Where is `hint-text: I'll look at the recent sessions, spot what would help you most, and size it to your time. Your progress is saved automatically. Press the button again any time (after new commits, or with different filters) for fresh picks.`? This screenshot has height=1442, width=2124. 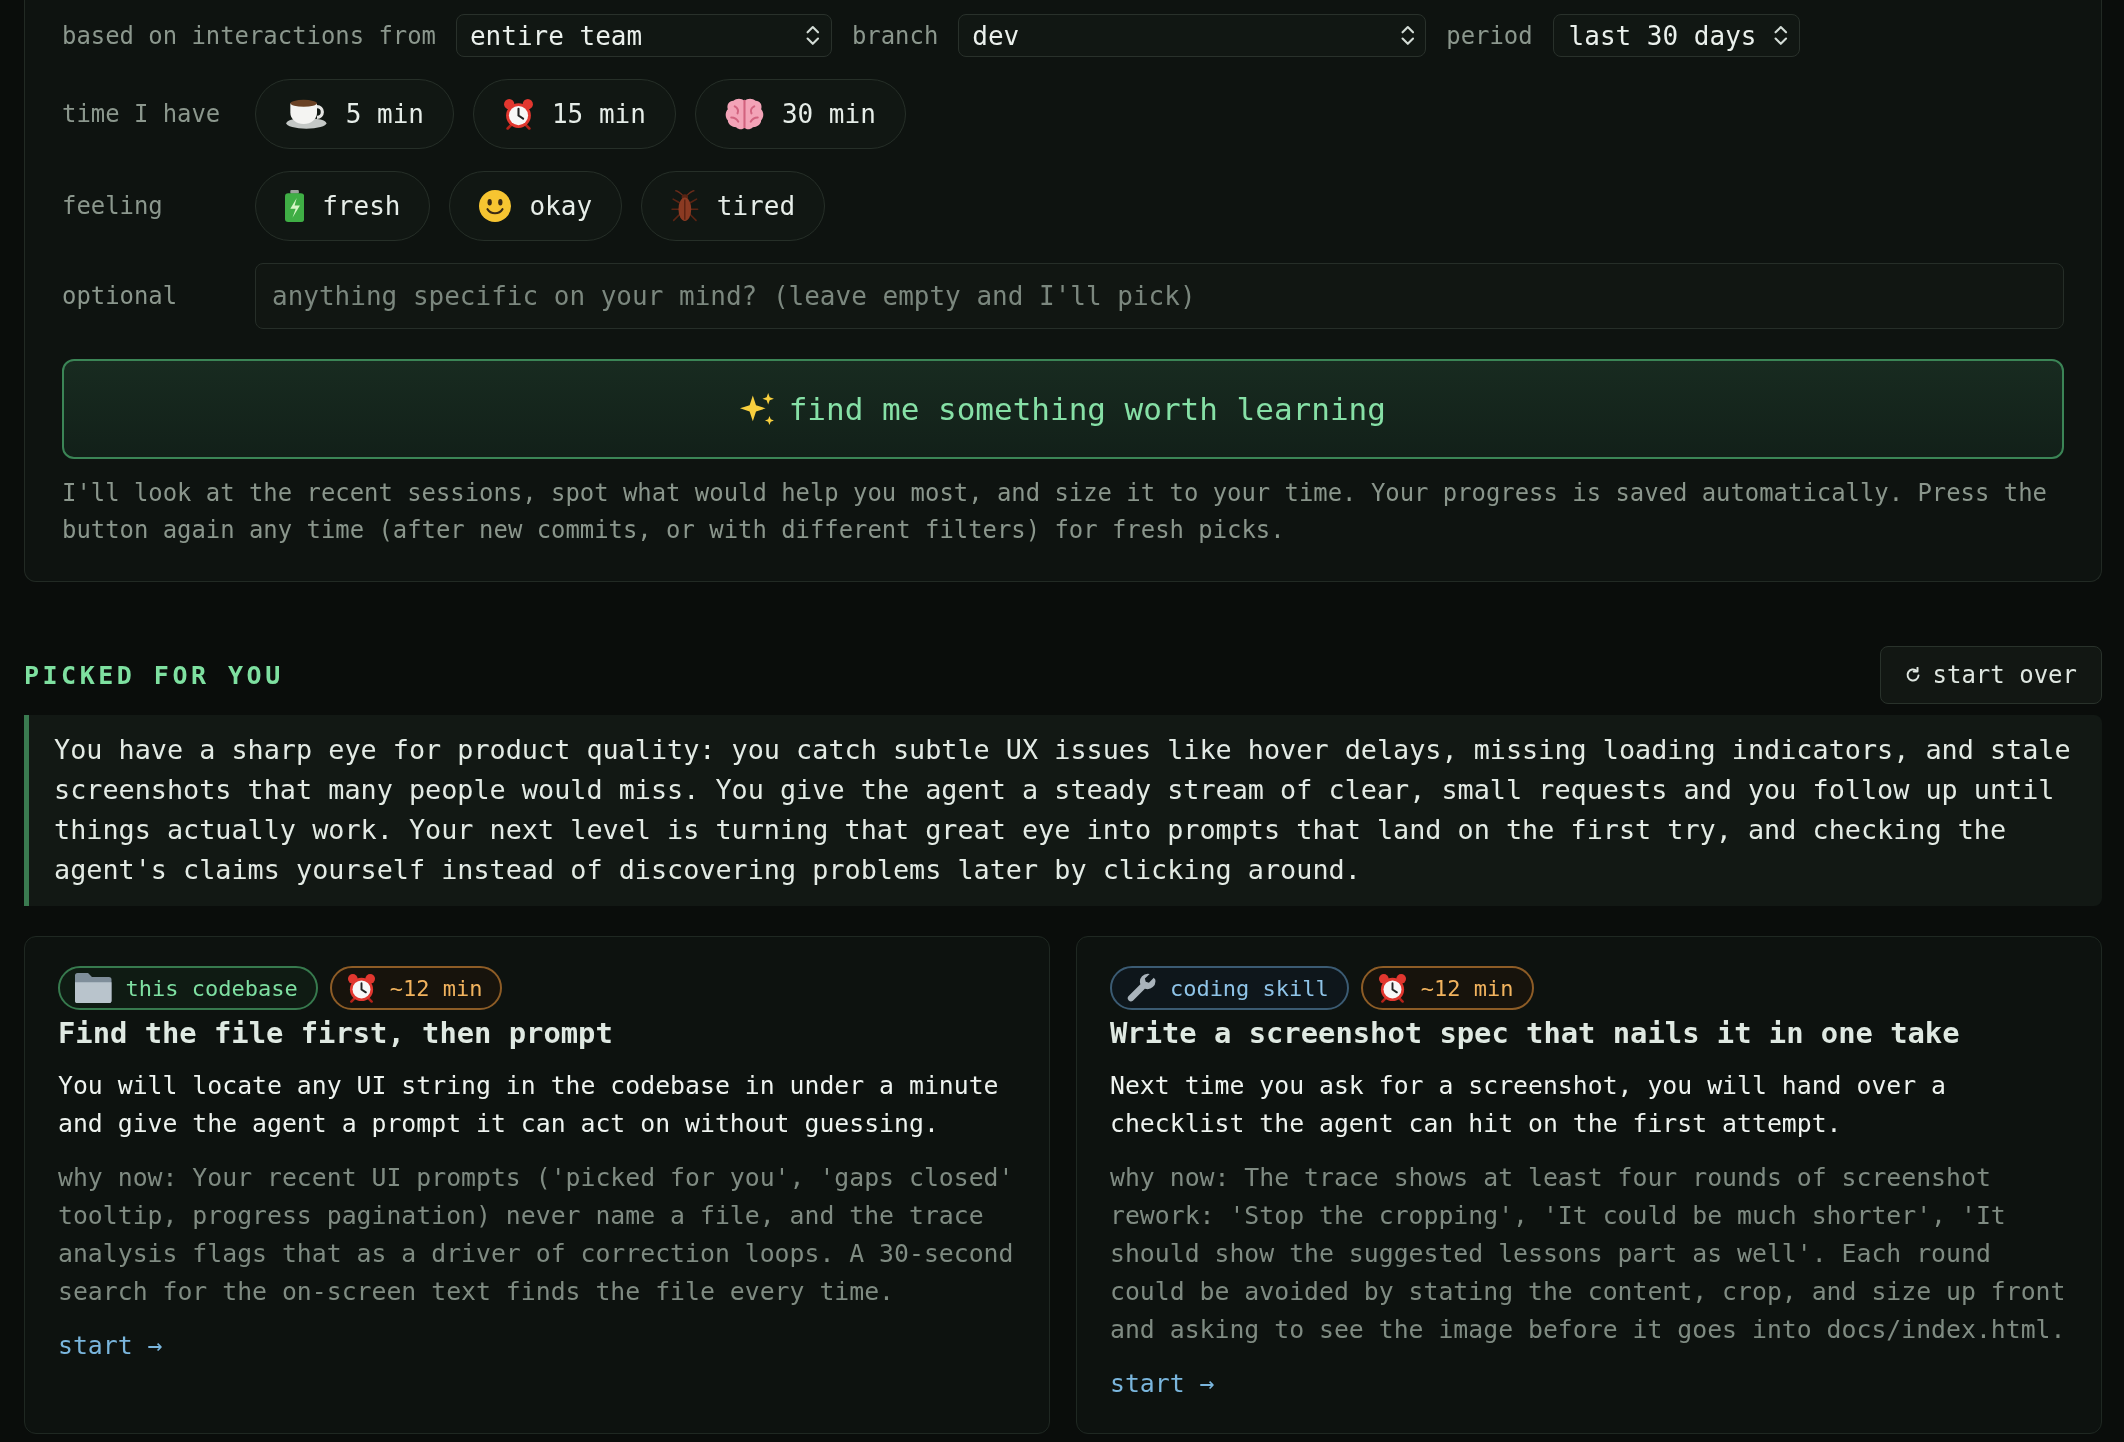 hint-text: I'll look at the recent sessions, spot what would help you most, and size it to your time. Your progress is saved automatically. Press the button again any time (after new commits, or with different filters) for fresh picks. is located at coordinates (1055, 512).